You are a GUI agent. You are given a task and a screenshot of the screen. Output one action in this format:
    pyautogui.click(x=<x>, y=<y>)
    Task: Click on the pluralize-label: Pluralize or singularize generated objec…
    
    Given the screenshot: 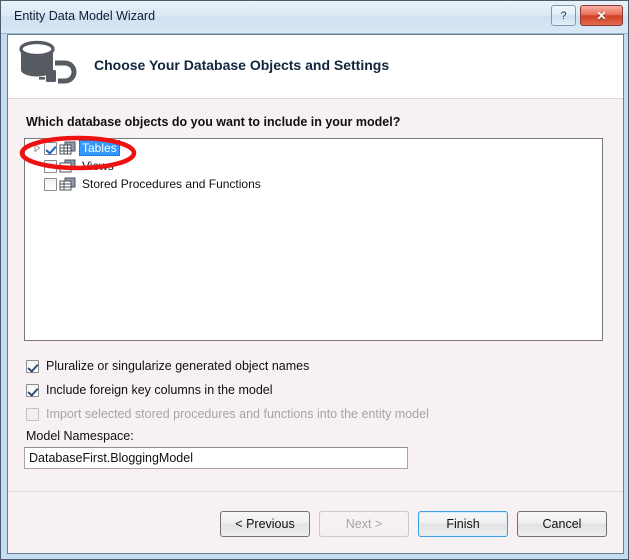 What is the action you would take?
    pyautogui.click(x=178, y=366)
    